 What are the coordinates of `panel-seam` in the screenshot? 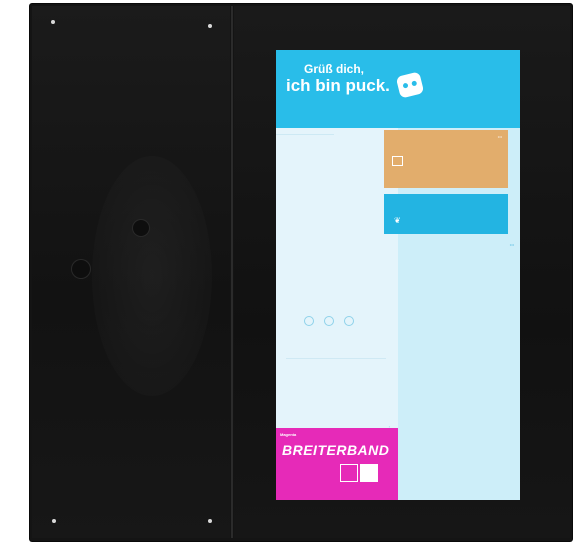 It's located at (232, 272).